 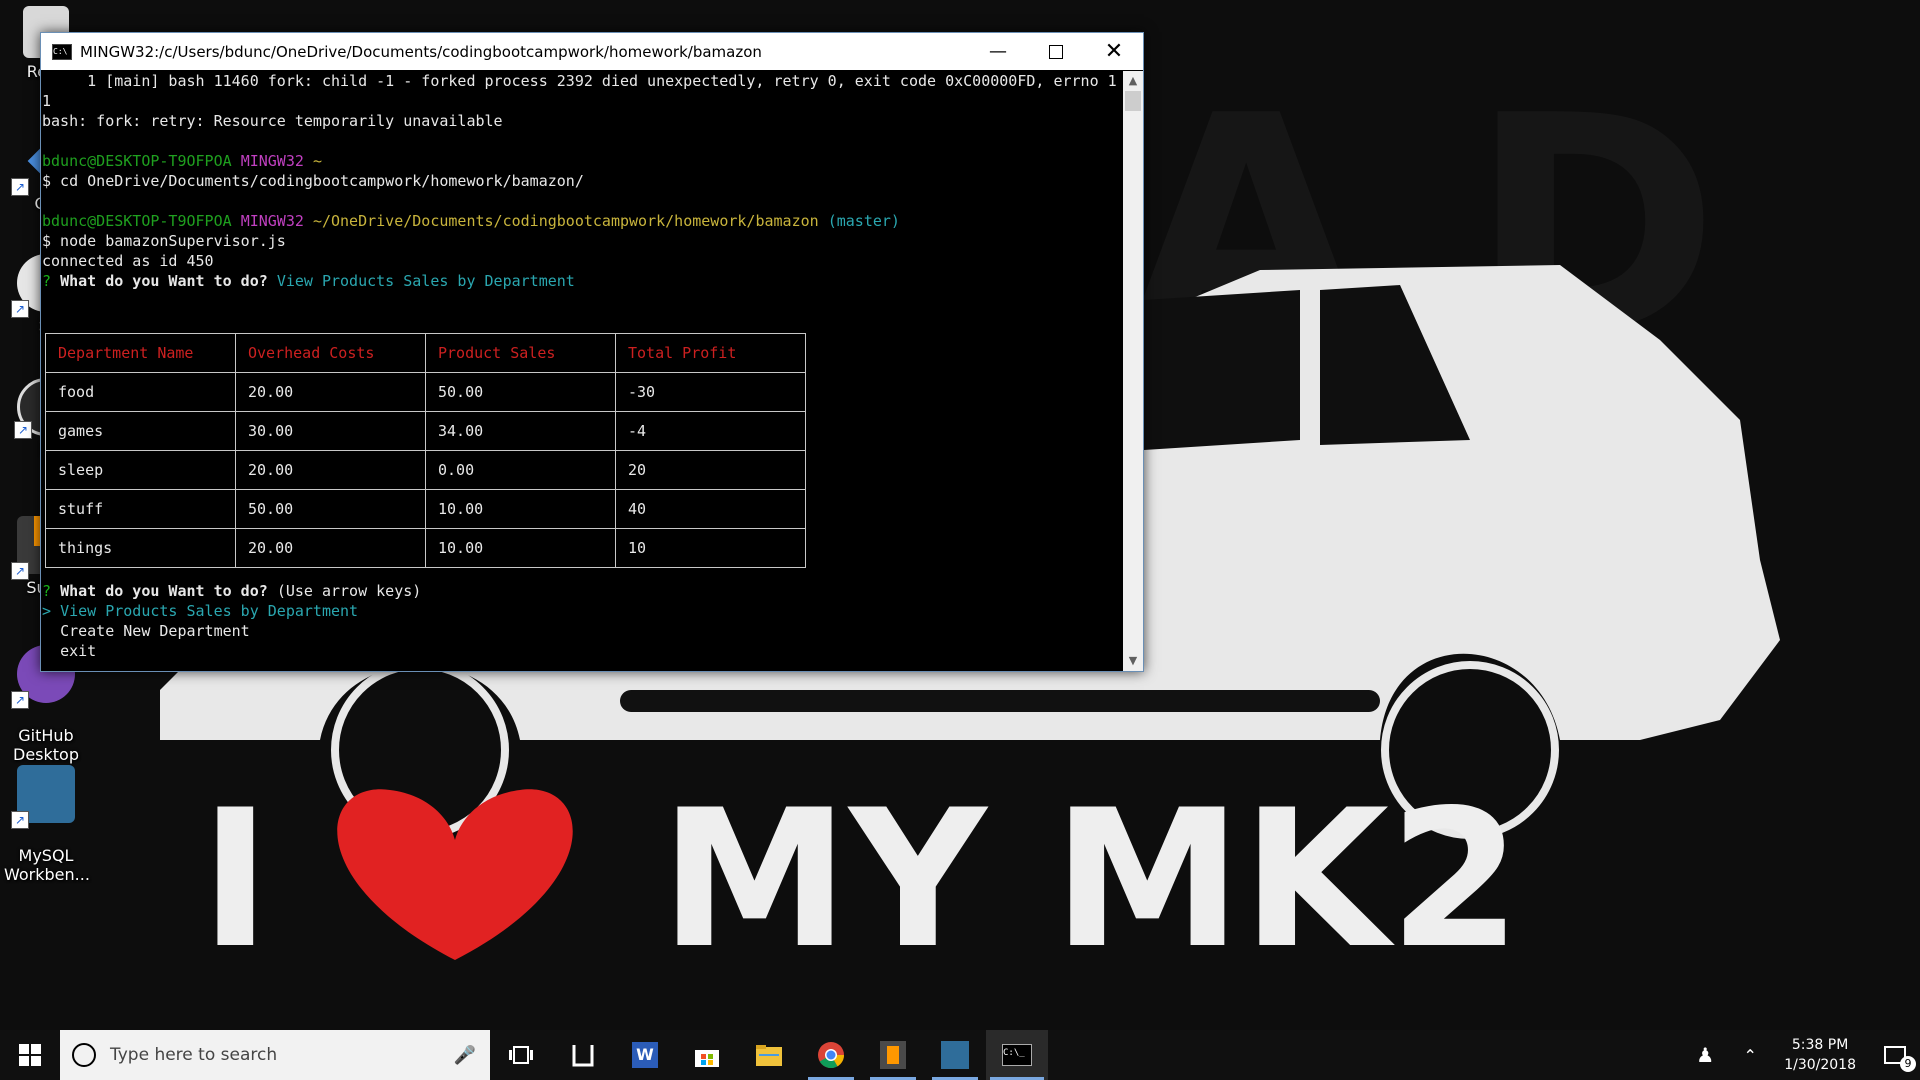 I want to click on onenote-icon, so click(x=583, y=1056).